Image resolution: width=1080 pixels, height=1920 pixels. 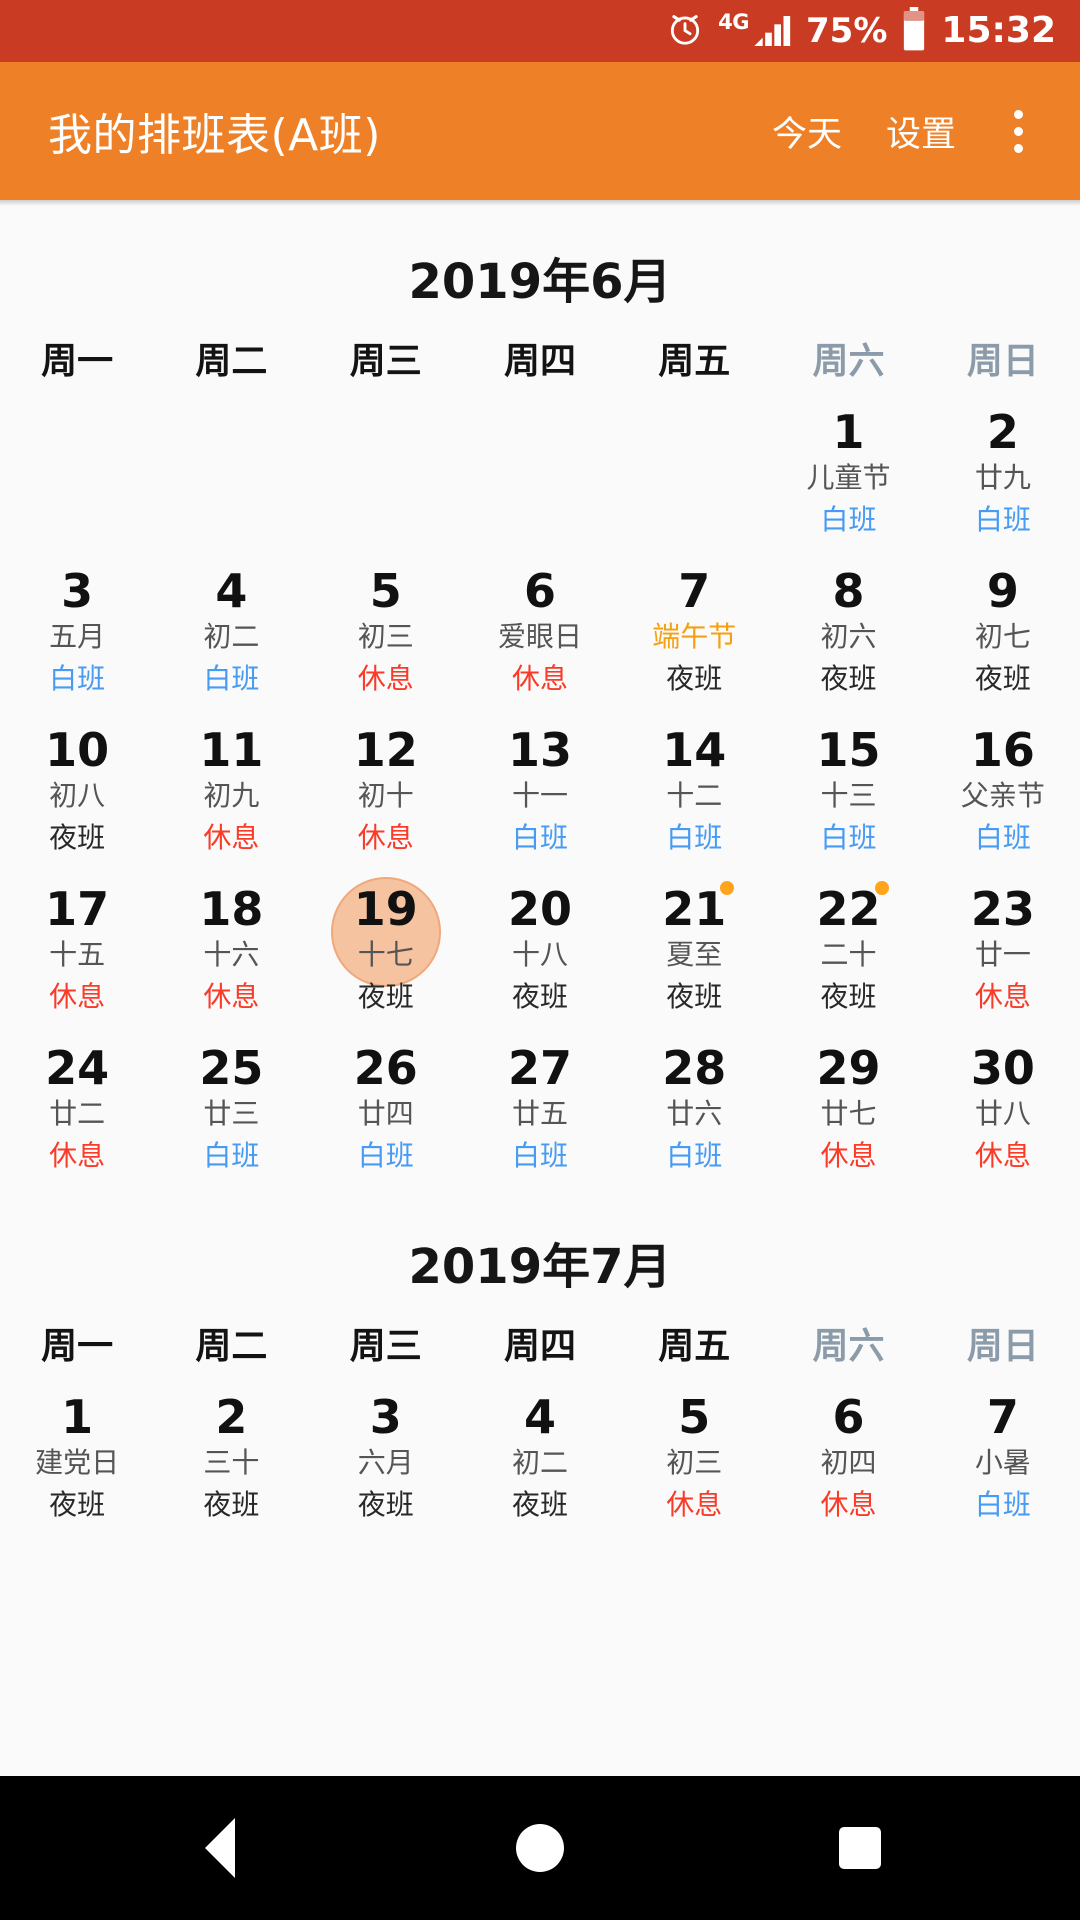 What do you see at coordinates (914, 31) in the screenshot?
I see `battery-icon` at bounding box center [914, 31].